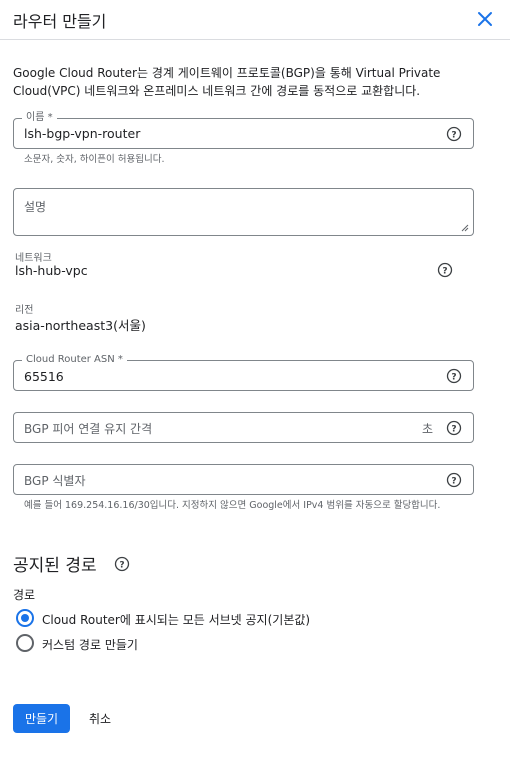  I want to click on name-field-value: lsh-bgp-vpn-router, so click(82, 133).